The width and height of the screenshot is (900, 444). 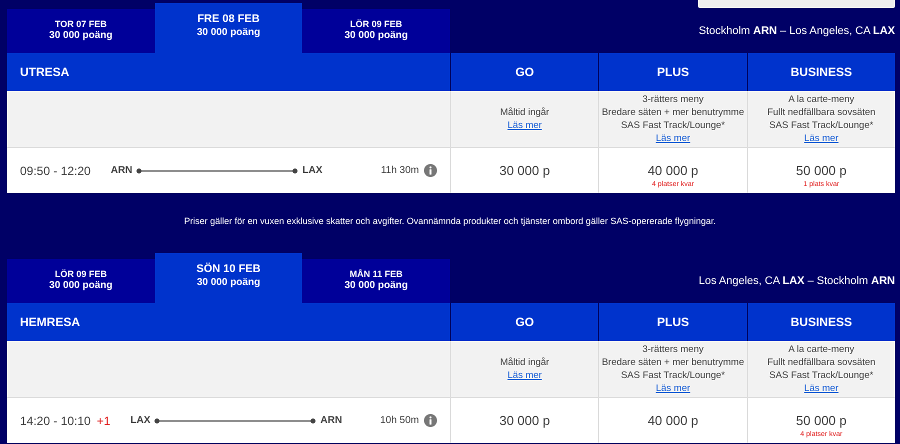 I want to click on route-text: Stockholm ARN – Los Angeles, CA LAX, so click(x=796, y=31).